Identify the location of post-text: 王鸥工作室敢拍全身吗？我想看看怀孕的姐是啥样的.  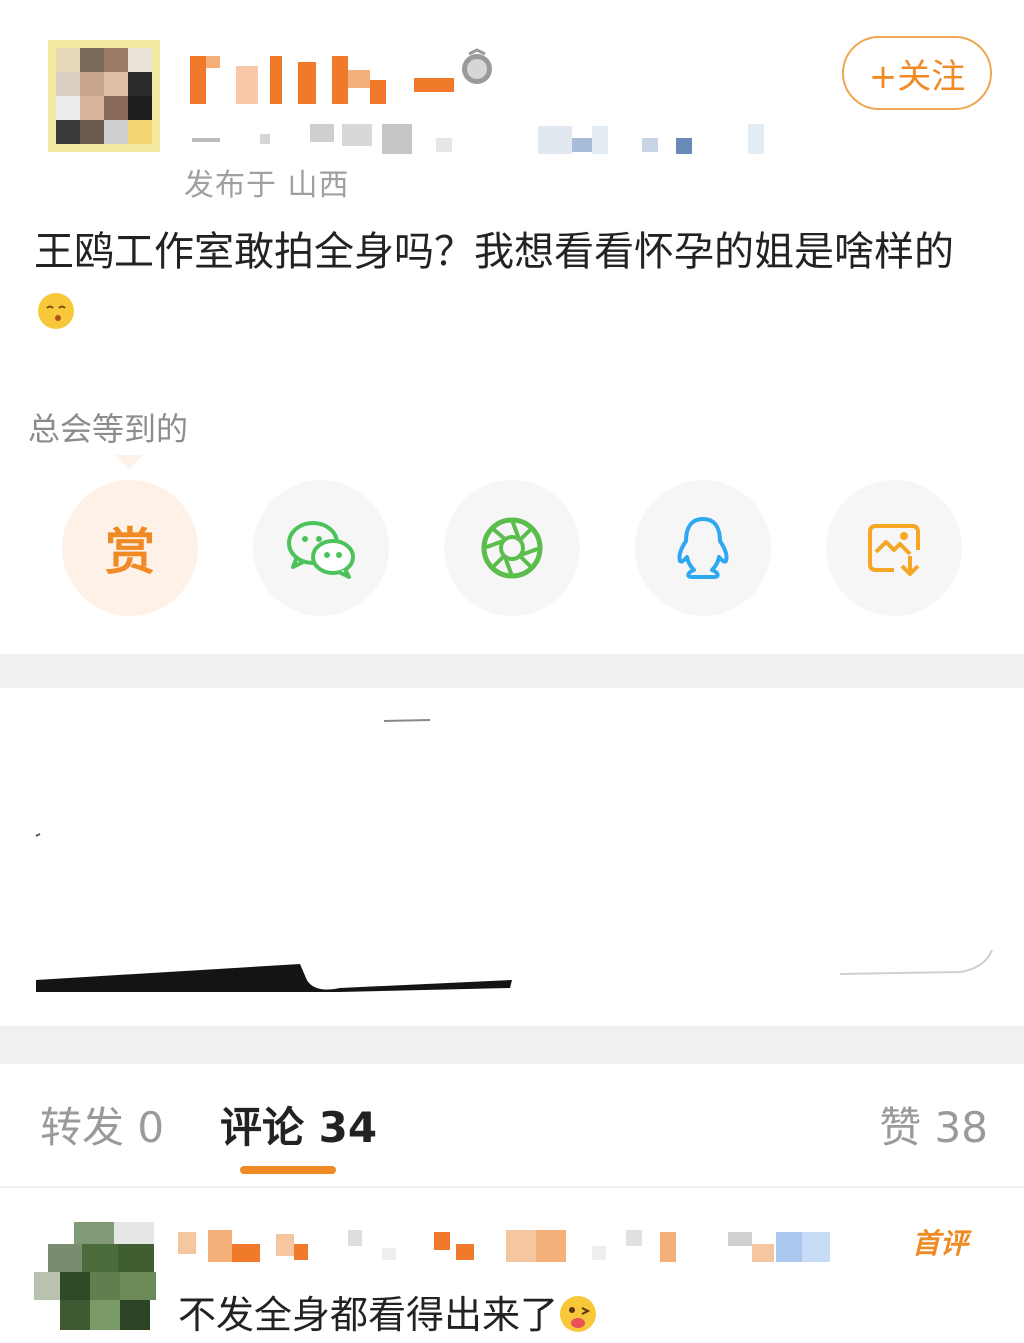
(514, 282).